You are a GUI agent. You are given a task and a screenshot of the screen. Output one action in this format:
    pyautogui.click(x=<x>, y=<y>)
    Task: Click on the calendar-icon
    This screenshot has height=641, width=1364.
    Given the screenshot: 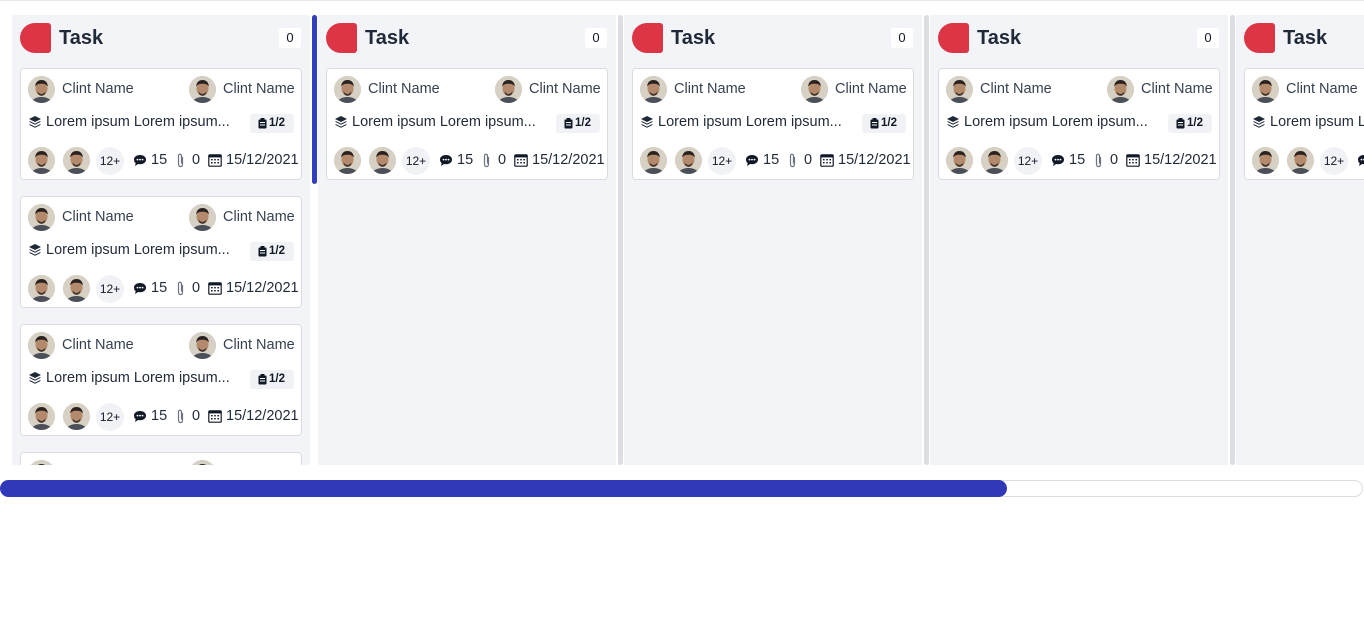 What is the action you would take?
    pyautogui.click(x=1133, y=160)
    